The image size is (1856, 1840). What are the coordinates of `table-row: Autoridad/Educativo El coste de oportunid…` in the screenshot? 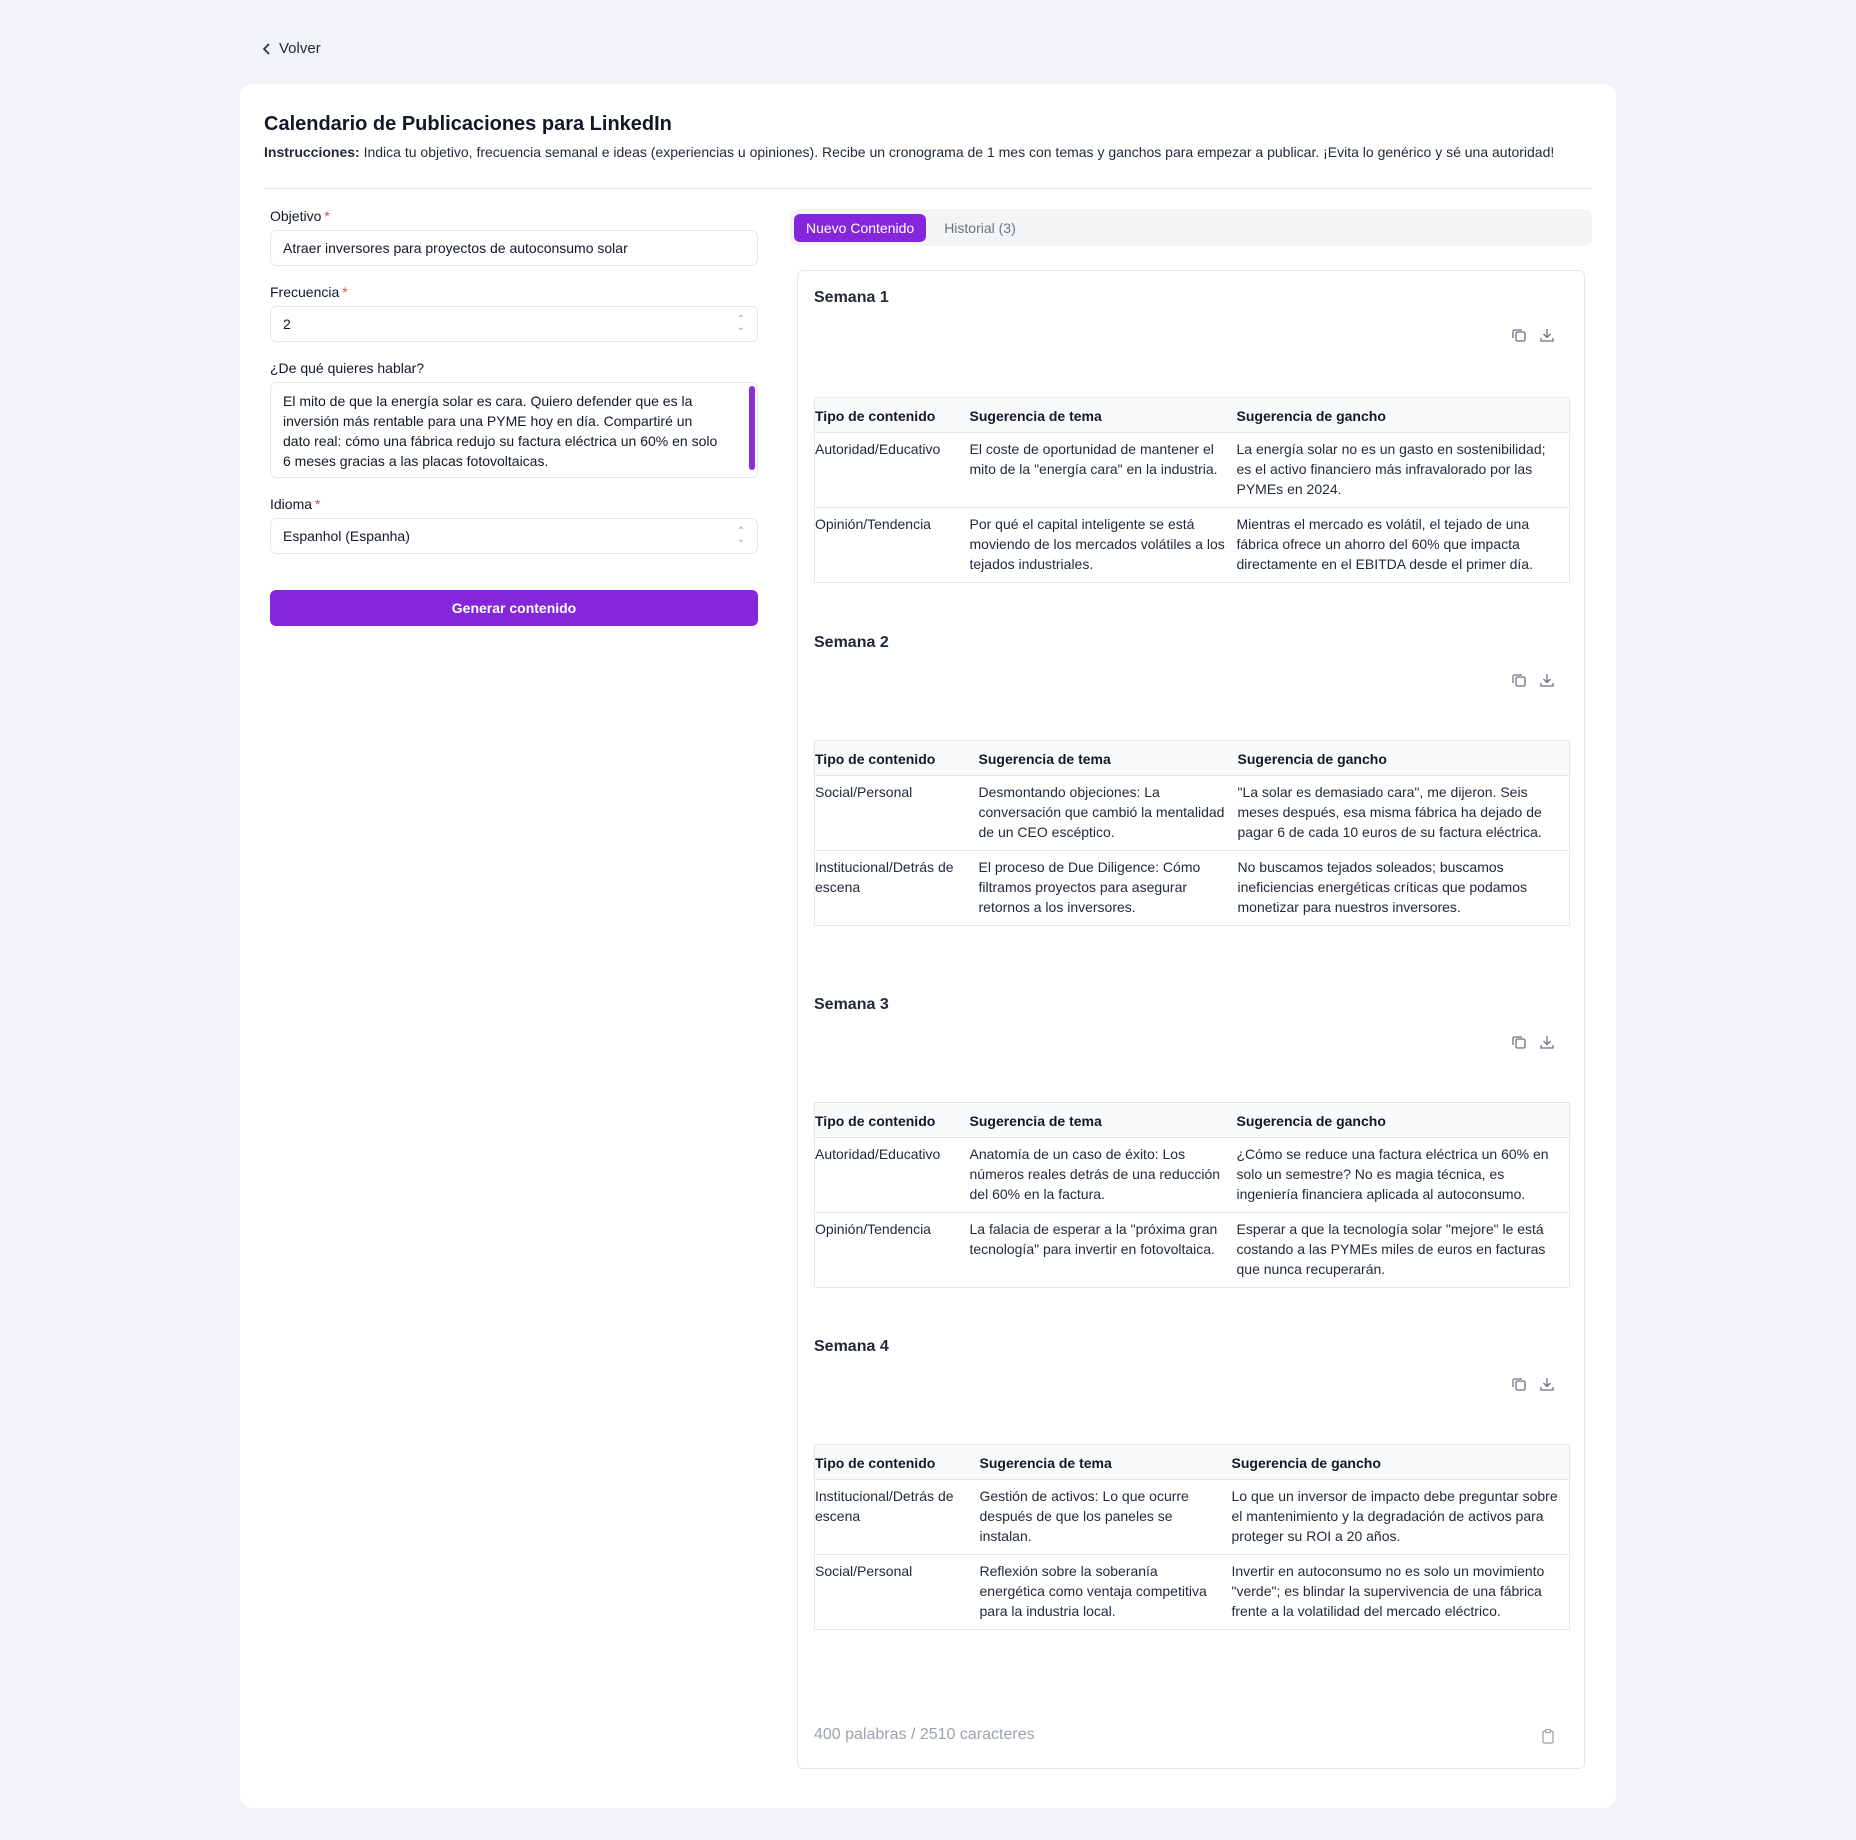 It's located at (1192, 470).